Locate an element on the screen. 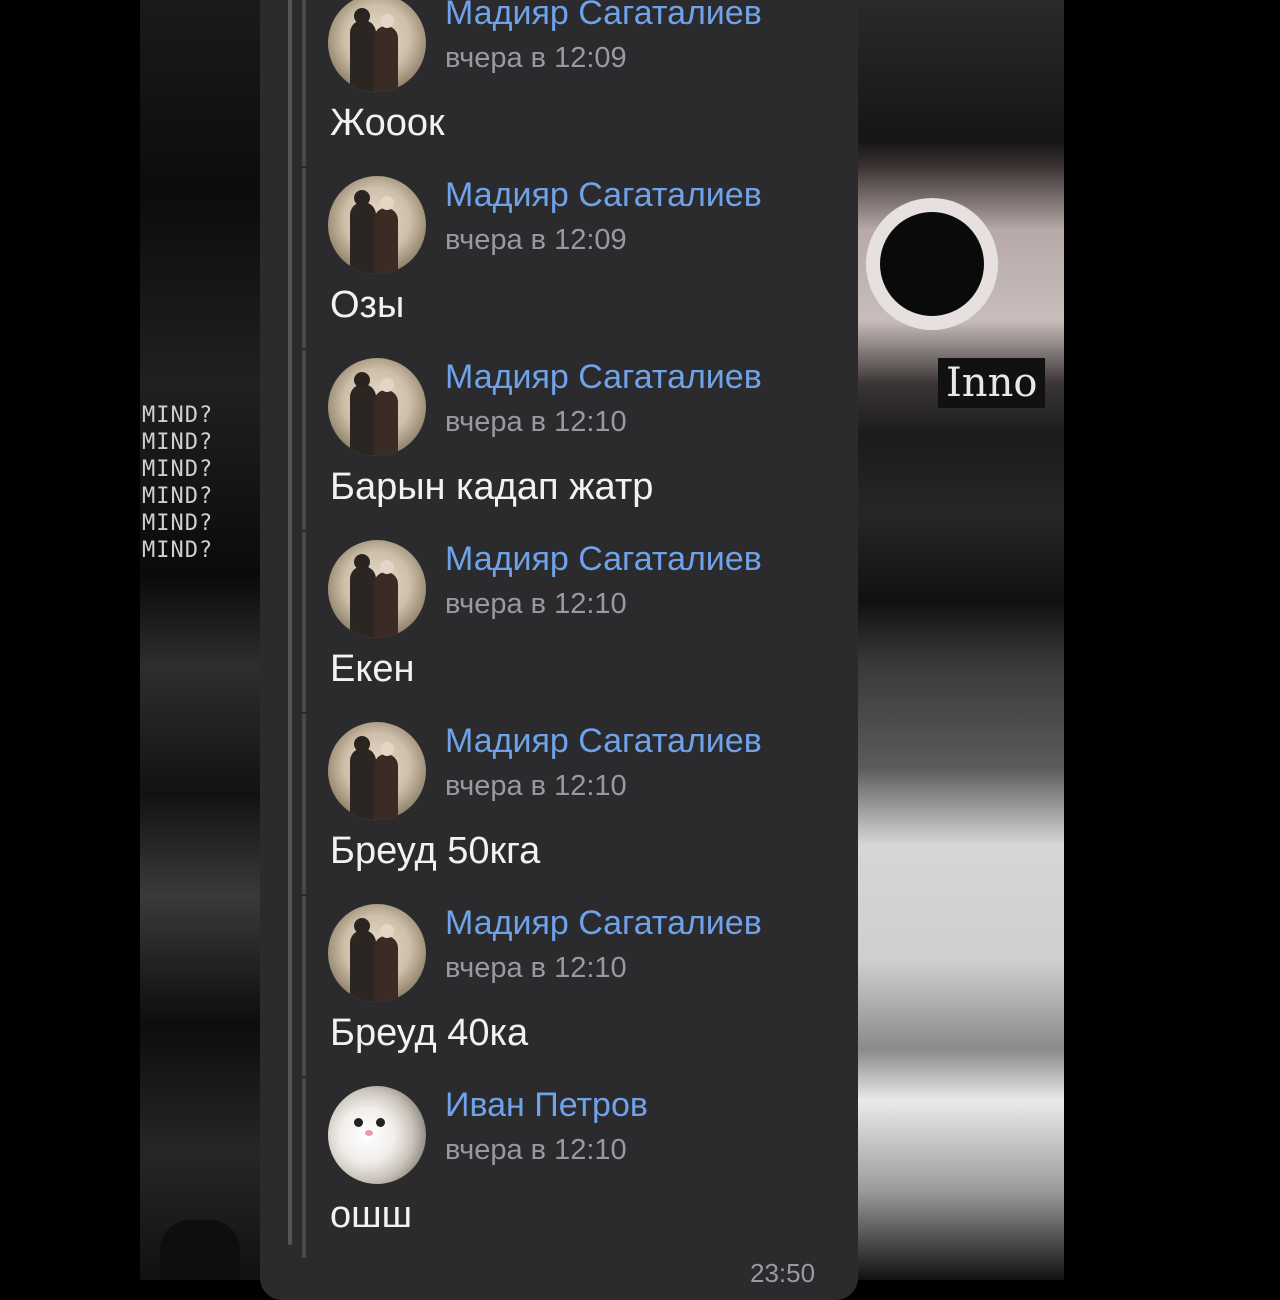 The width and height of the screenshot is (1280, 1300). message-item: Мадияр Сагаталиев вчера в 12:10 Екен is located at coordinates (572, 622).